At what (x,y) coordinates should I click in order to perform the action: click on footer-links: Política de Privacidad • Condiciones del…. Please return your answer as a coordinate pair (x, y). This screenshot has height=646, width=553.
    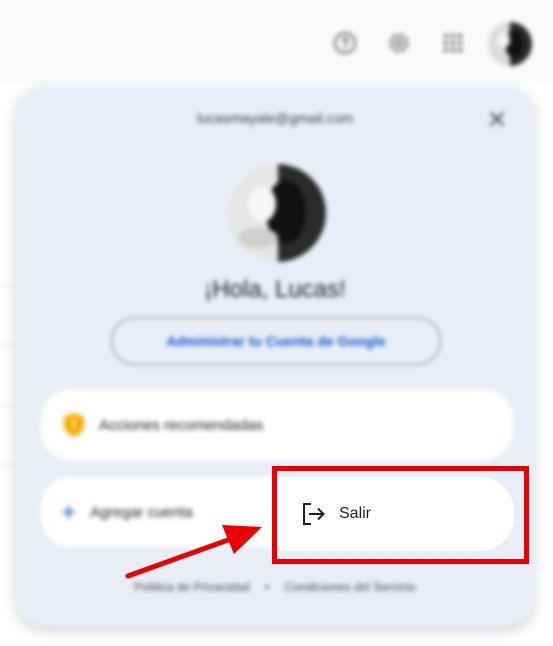
    Looking at the image, I should click on (275, 587).